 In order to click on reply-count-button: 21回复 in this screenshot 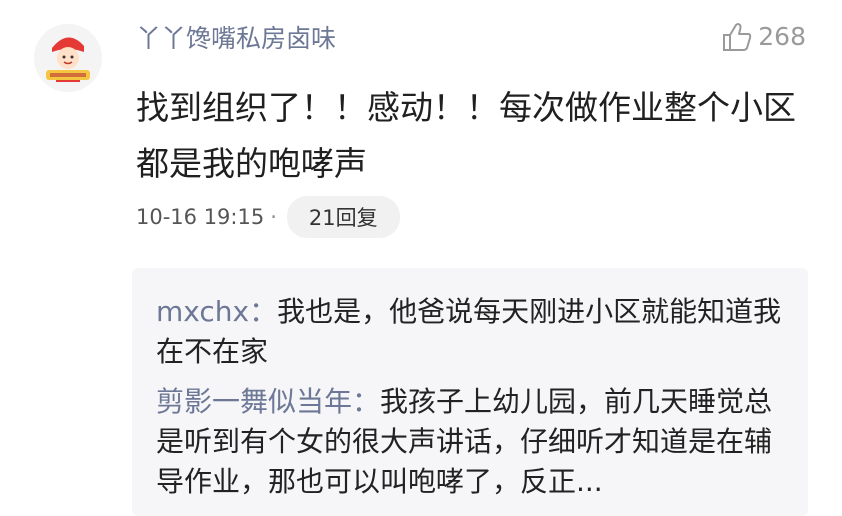, I will do `click(343, 217)`.